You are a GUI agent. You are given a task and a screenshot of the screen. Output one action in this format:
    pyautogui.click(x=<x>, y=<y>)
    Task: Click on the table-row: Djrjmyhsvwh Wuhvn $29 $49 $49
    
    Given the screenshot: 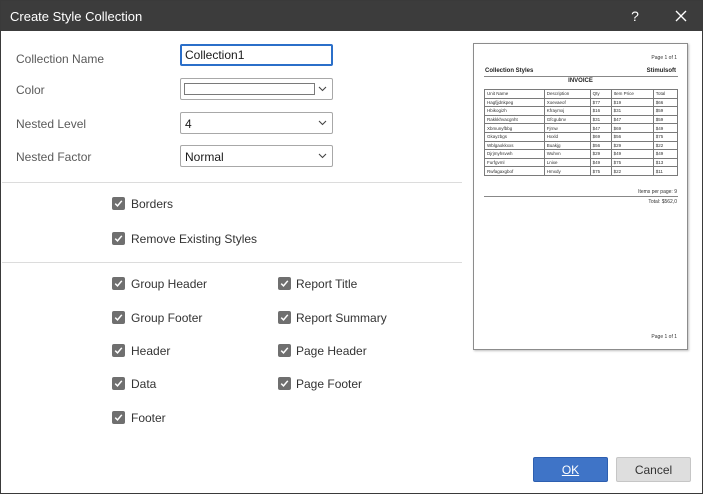 What is the action you would take?
    pyautogui.click(x=581, y=154)
    